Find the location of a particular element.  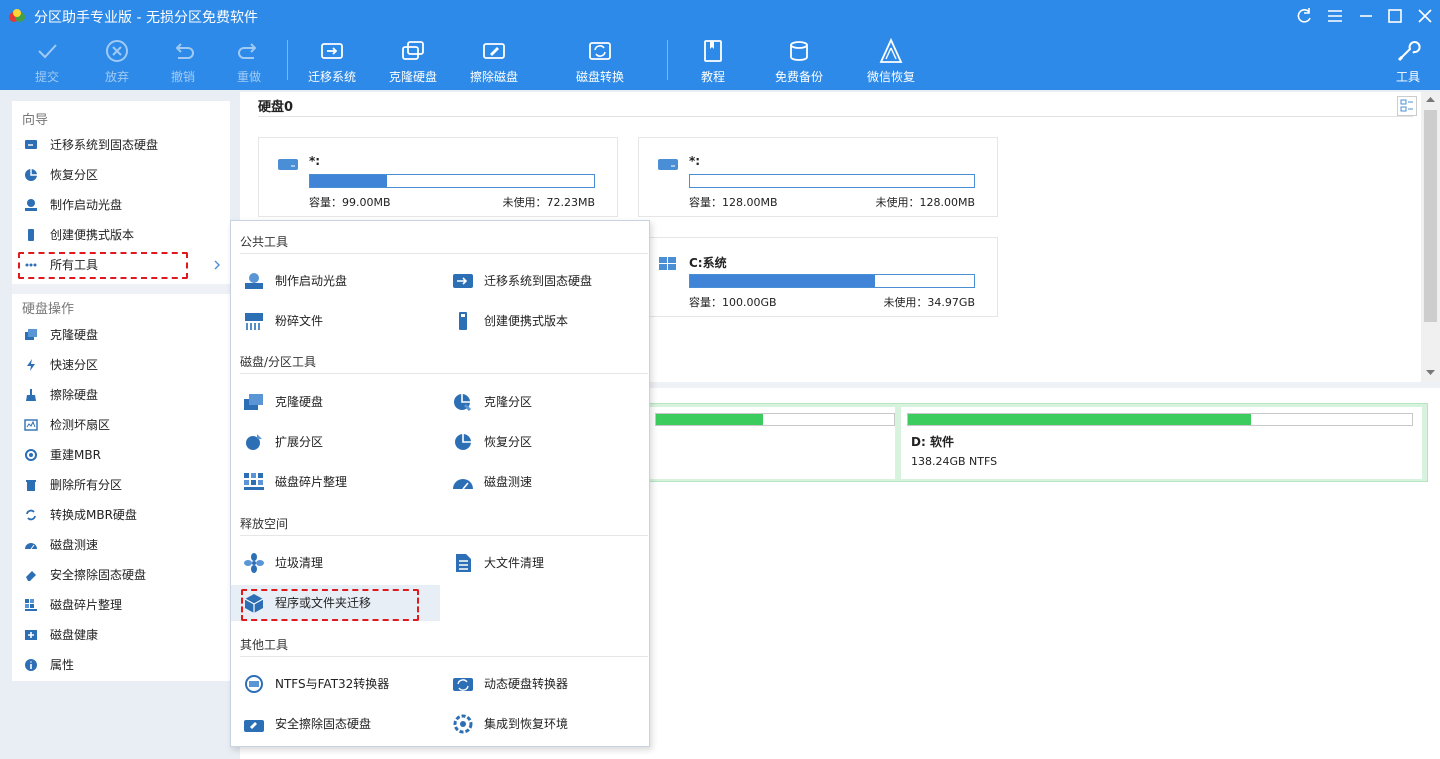

fan-icon is located at coordinates (254, 563).